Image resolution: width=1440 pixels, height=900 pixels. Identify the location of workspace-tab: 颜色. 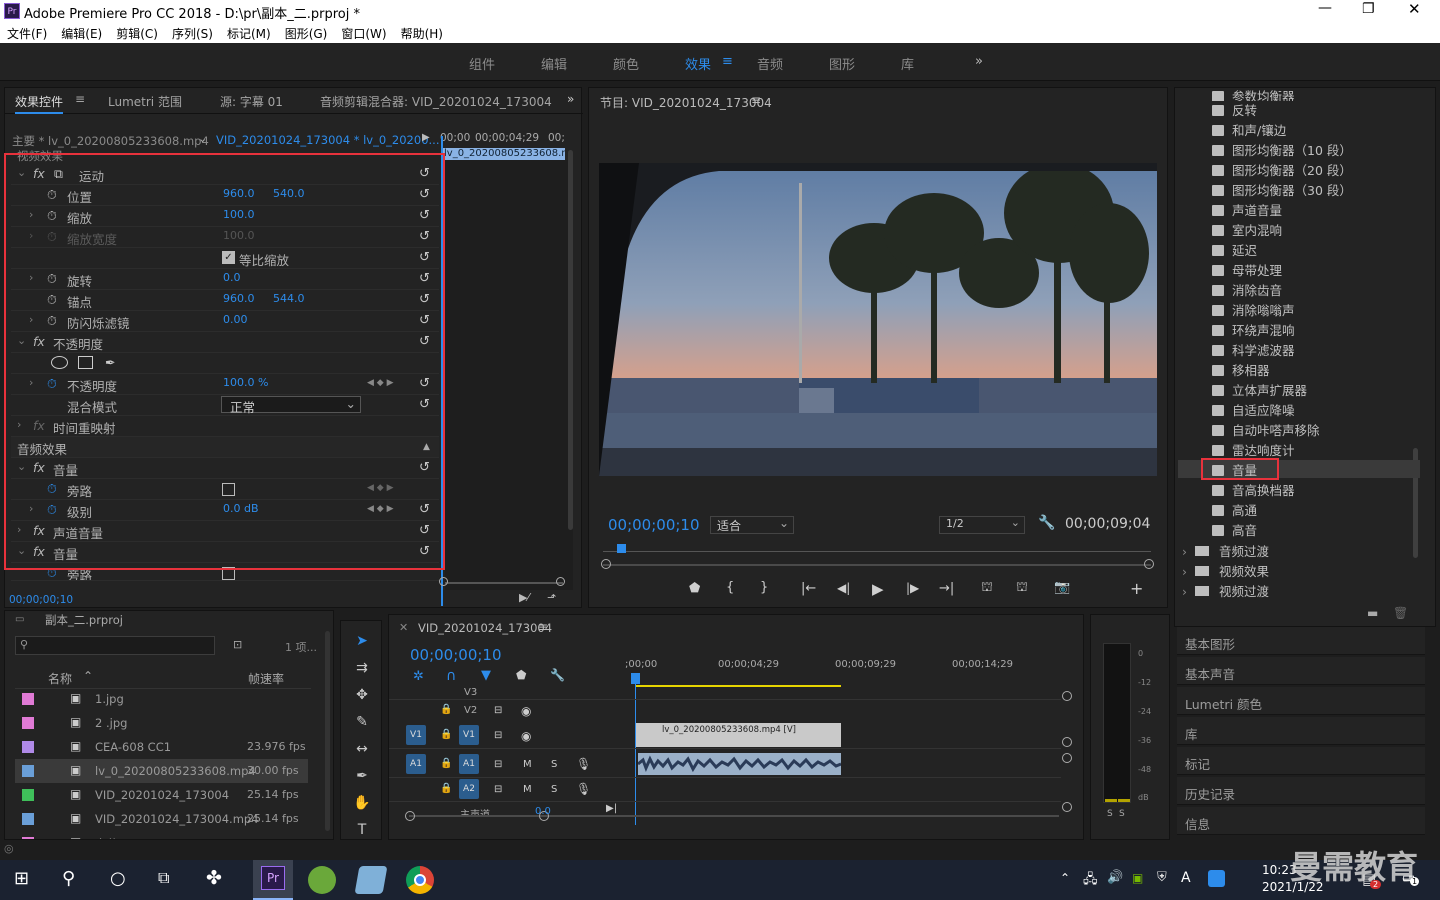
(626, 63).